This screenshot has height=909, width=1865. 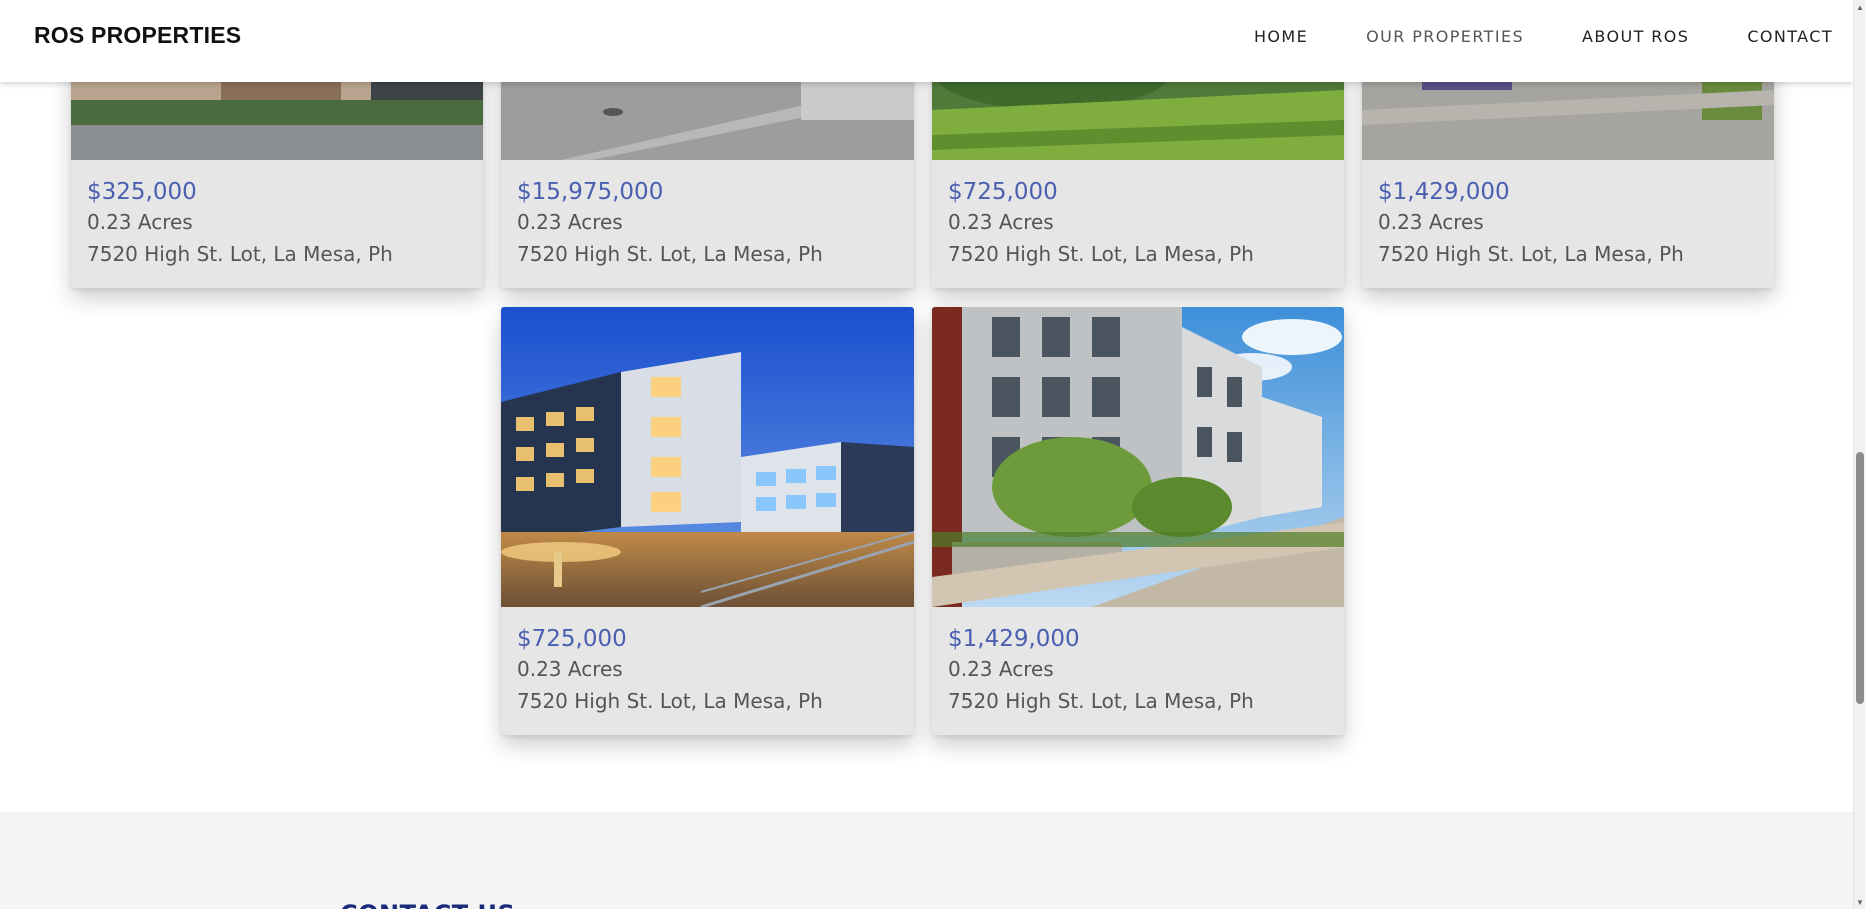 I want to click on nav-home: HOME, so click(x=1281, y=36).